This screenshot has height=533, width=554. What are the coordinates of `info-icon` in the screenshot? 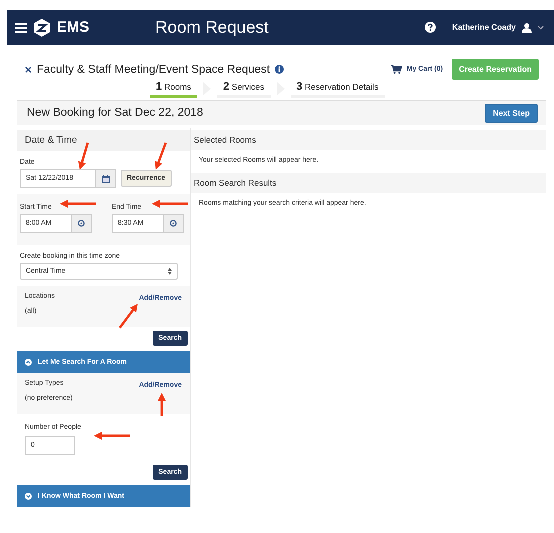 It's located at (279, 69).